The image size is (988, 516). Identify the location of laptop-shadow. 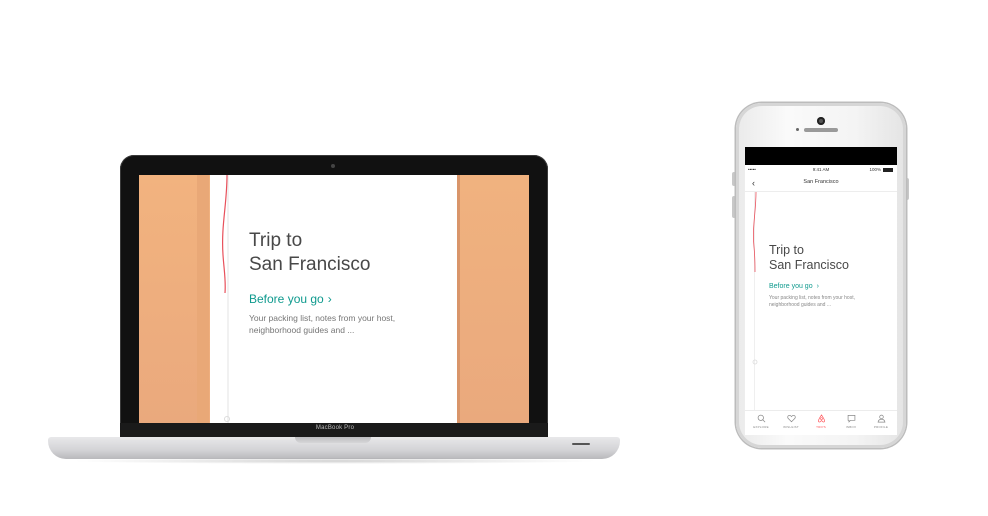
(335, 461).